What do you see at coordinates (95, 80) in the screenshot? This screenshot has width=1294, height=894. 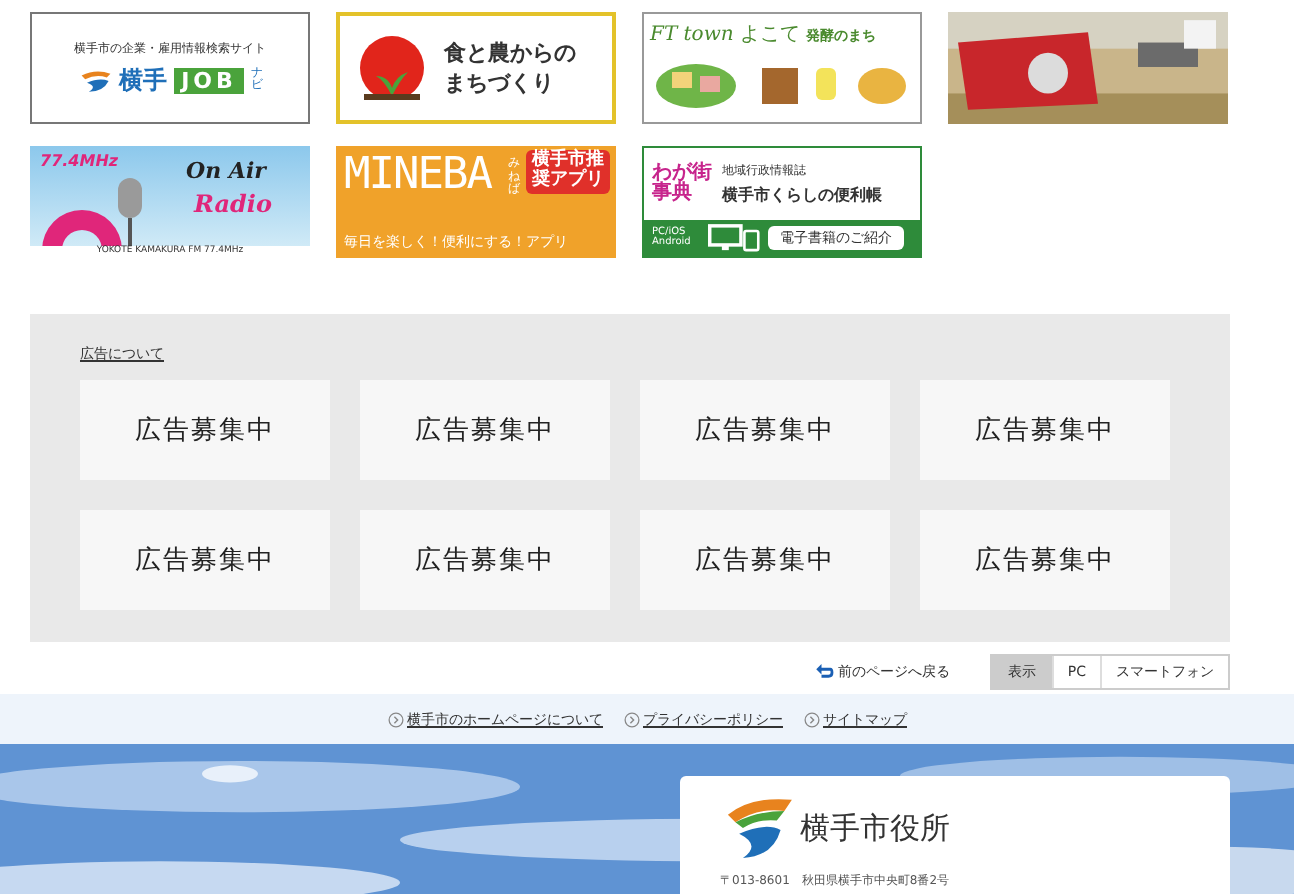 I see `logo-icon` at bounding box center [95, 80].